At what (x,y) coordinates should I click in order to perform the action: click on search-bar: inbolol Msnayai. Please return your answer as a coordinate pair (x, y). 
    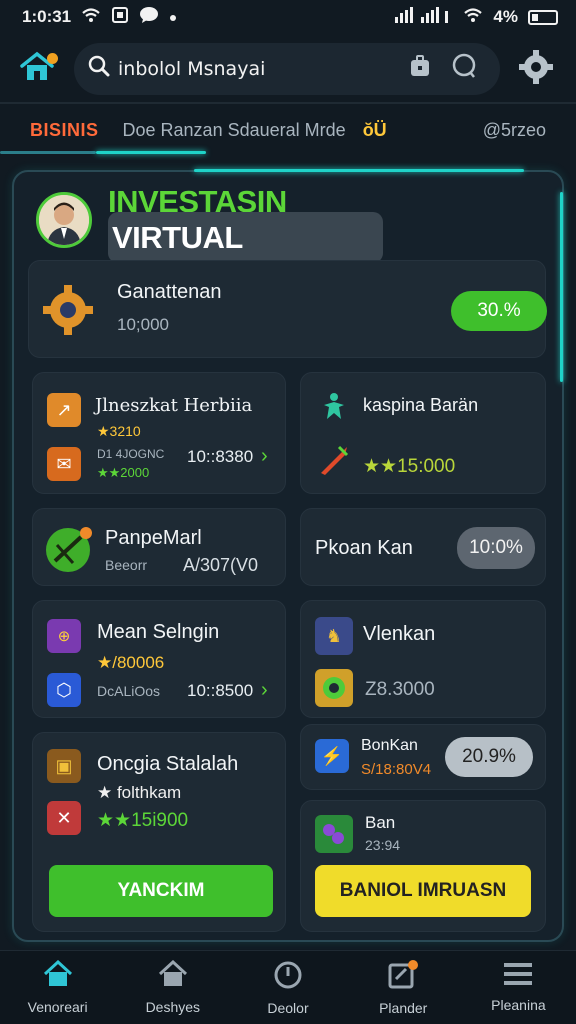
    Looking at the image, I should click on (287, 69).